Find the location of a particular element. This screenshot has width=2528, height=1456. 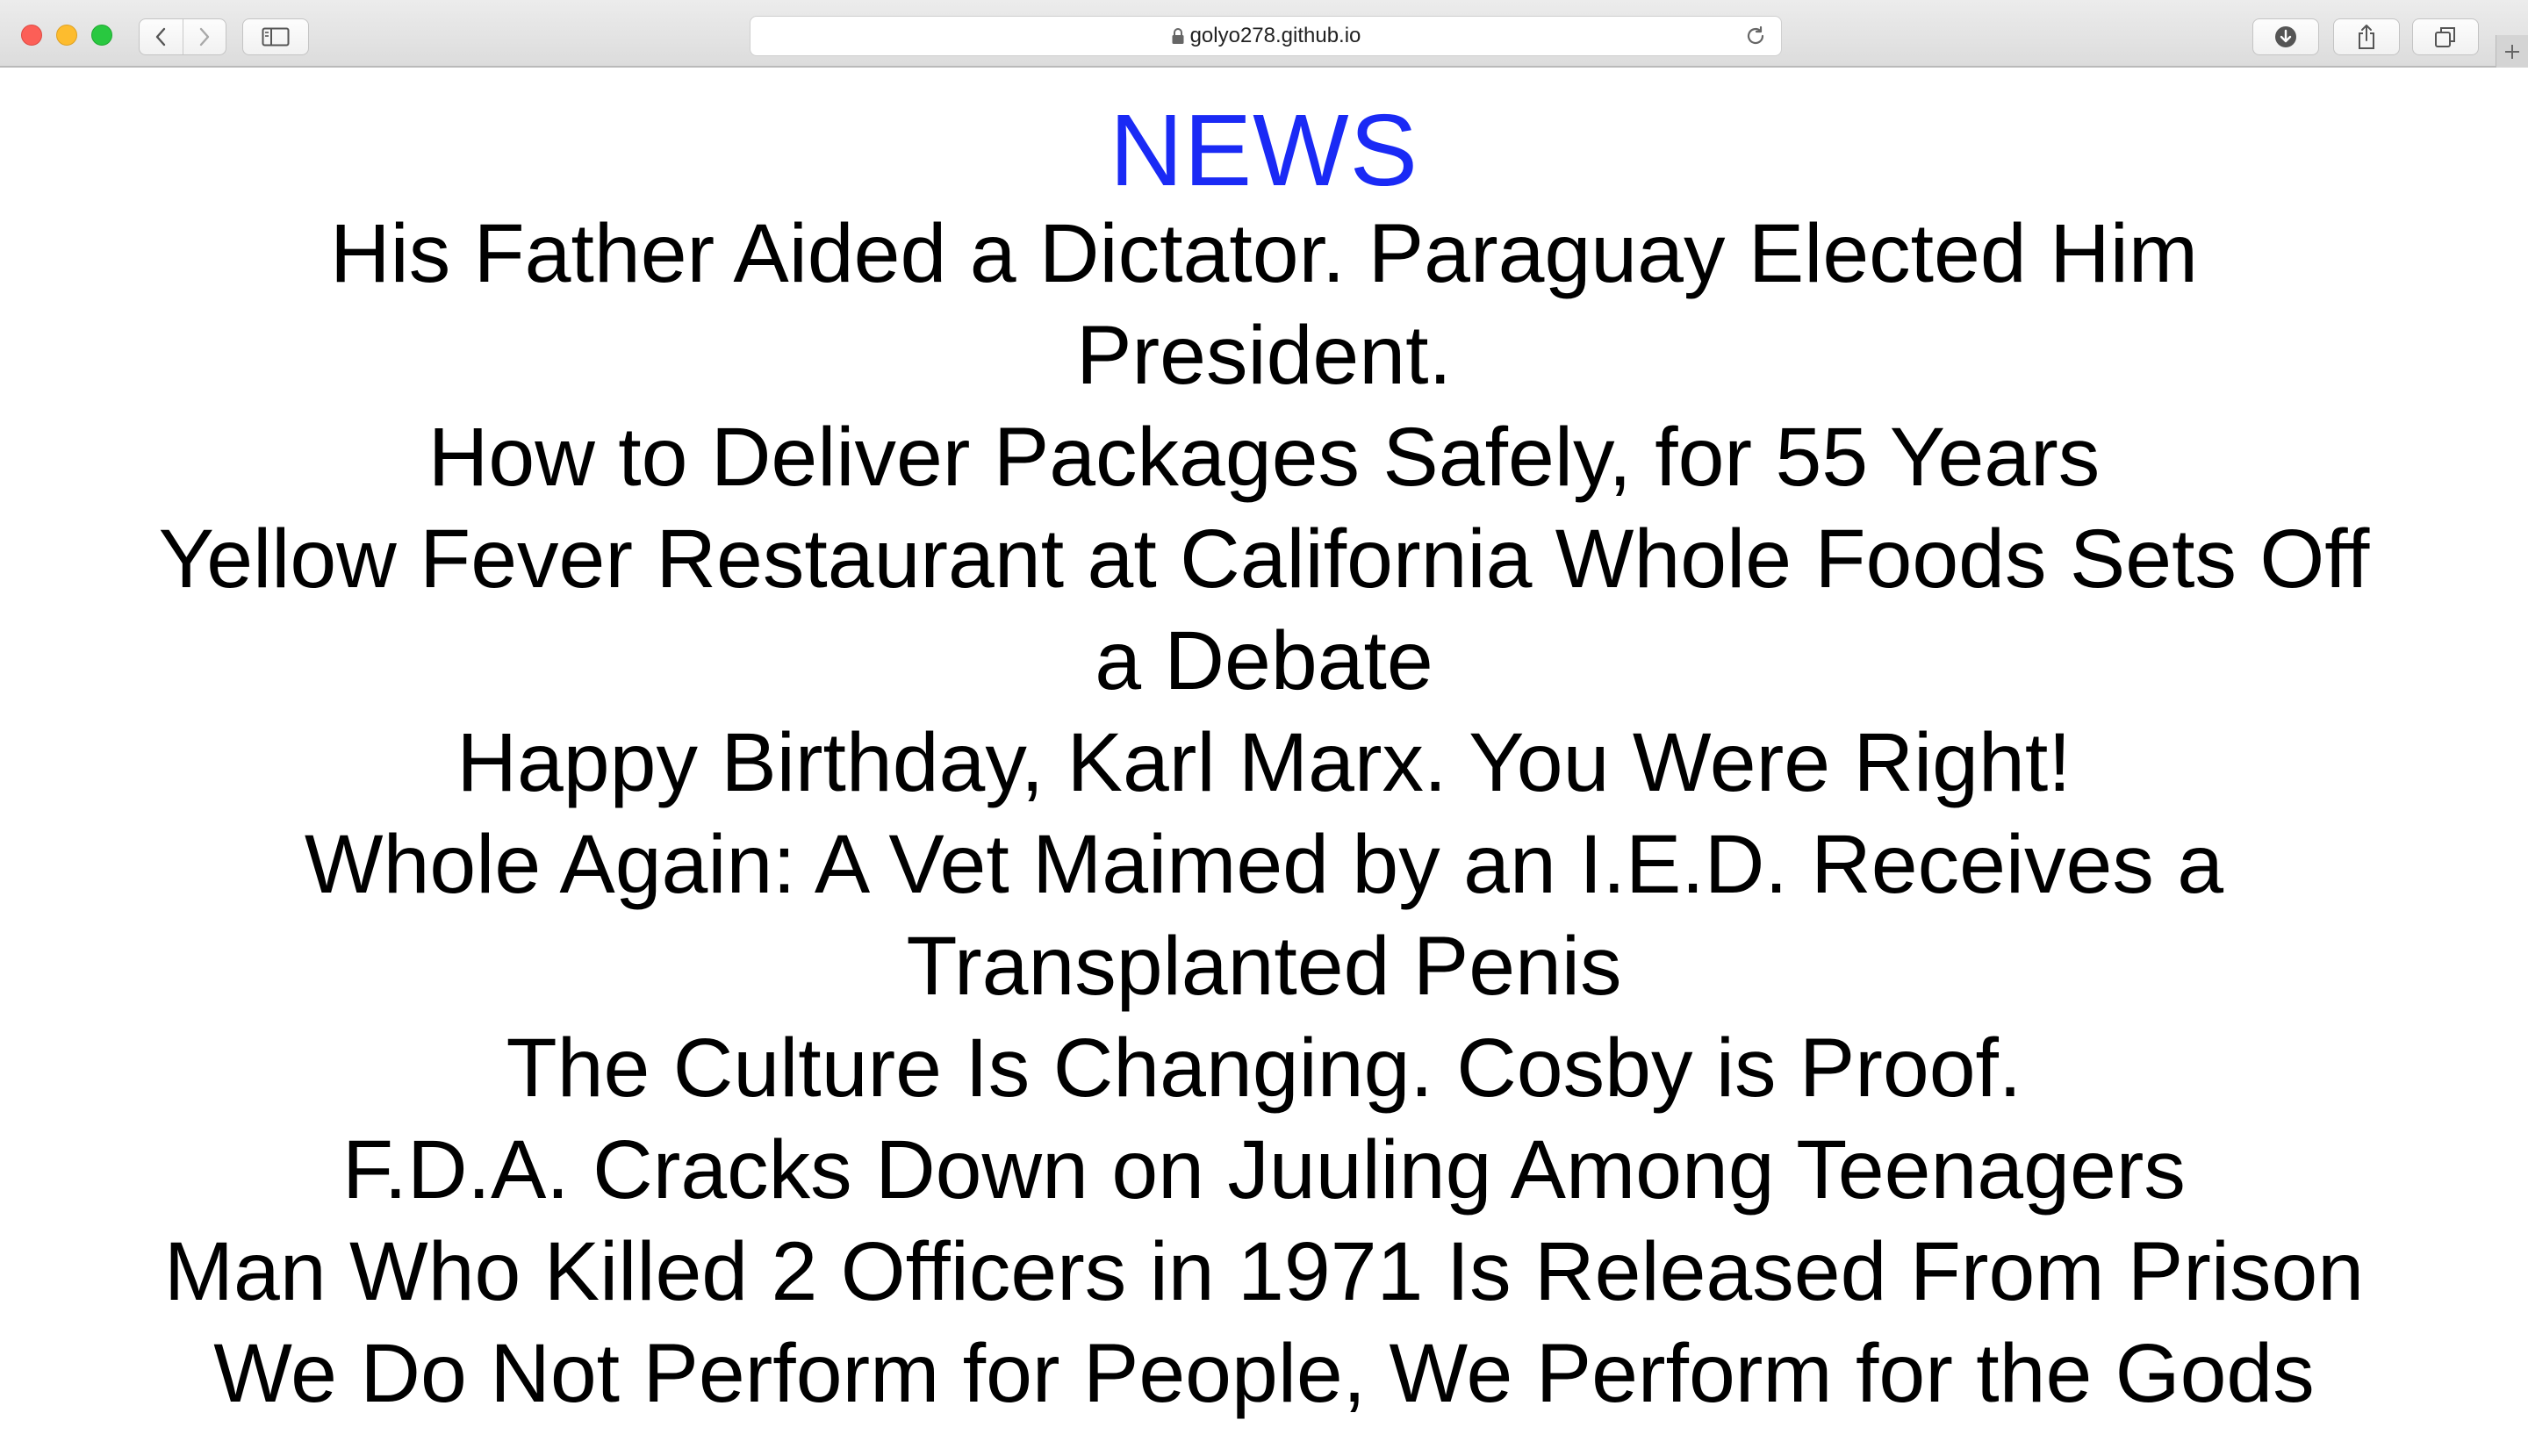

lock-icon is located at coordinates (1178, 36).